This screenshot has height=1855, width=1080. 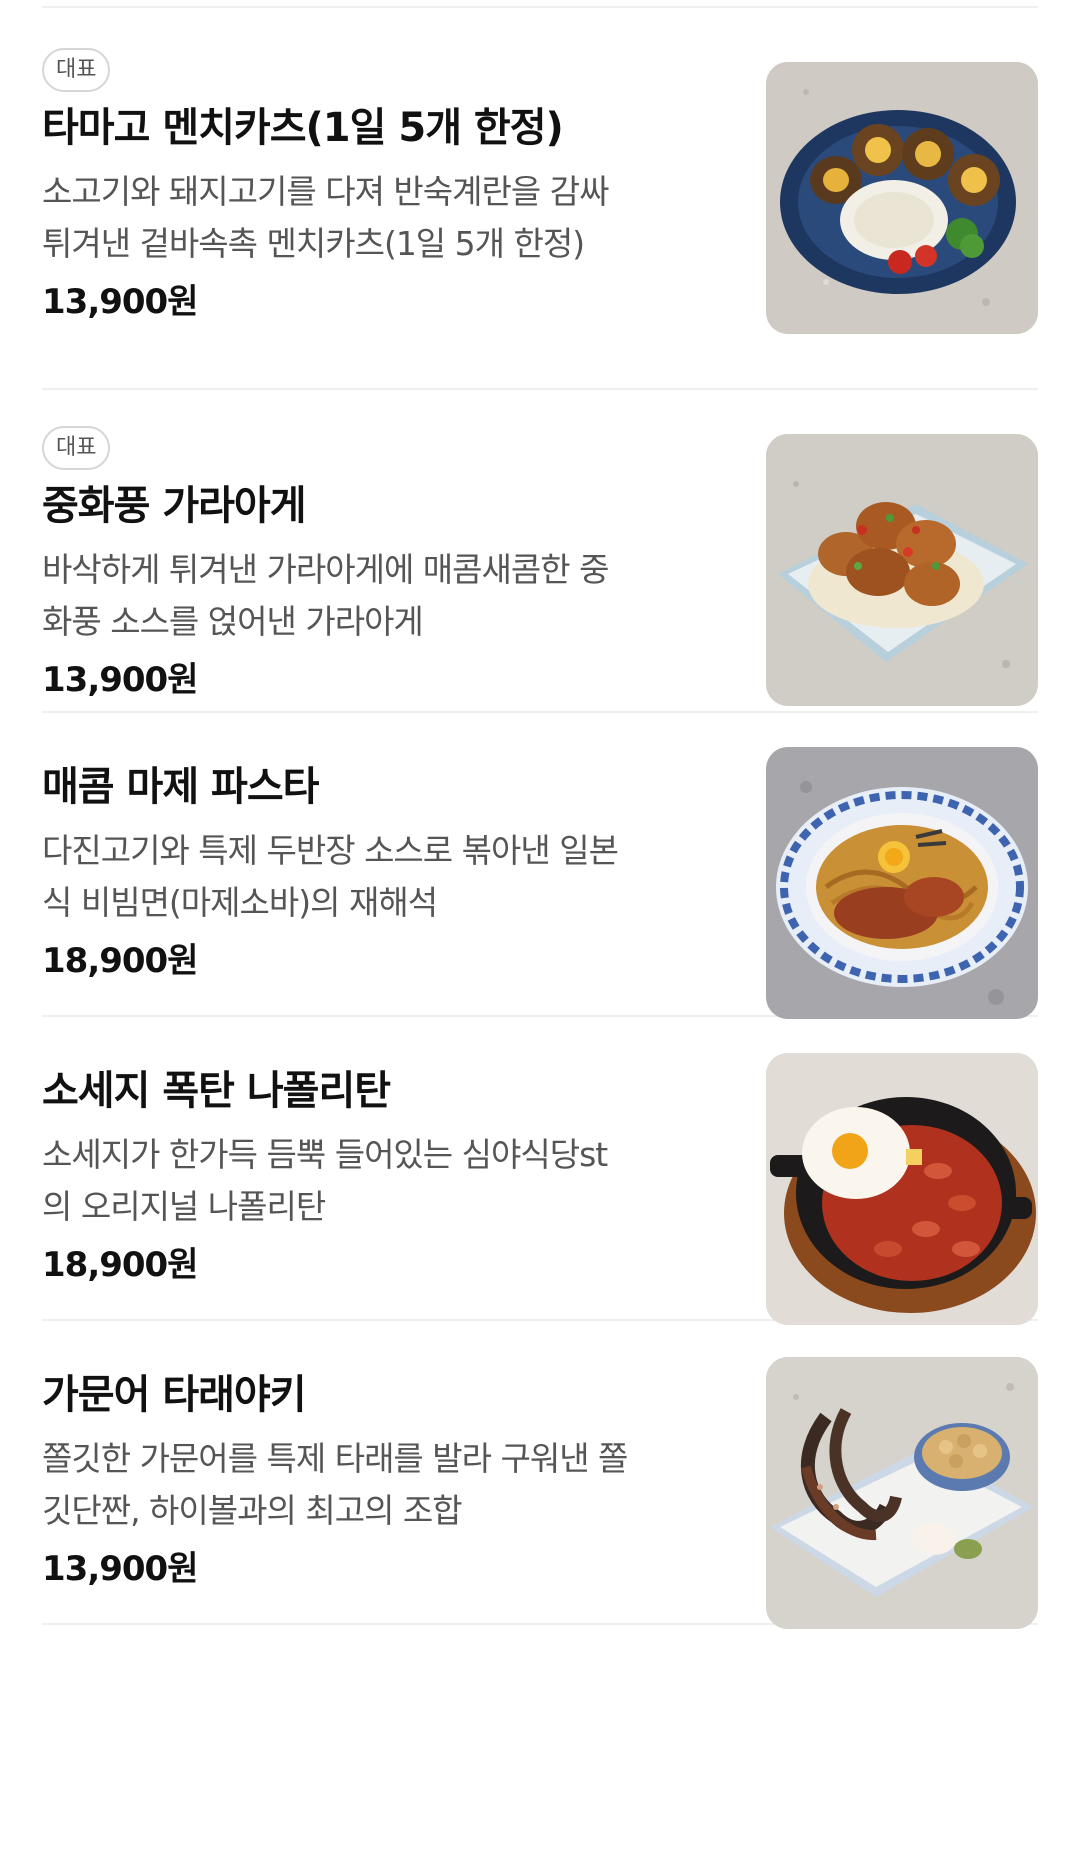 What do you see at coordinates (252, 1510) in the screenshot?
I see `description-line: 깃단짠, 하이볼과의 최고의 조합` at bounding box center [252, 1510].